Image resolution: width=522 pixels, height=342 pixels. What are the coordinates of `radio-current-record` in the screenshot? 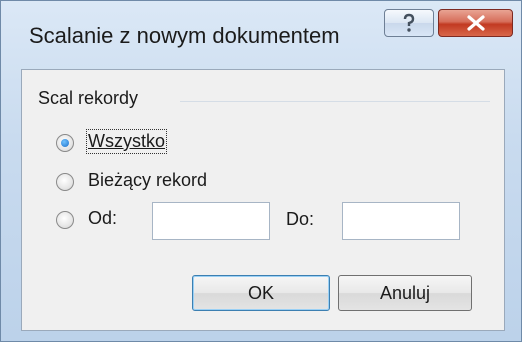 It's located at (65, 182).